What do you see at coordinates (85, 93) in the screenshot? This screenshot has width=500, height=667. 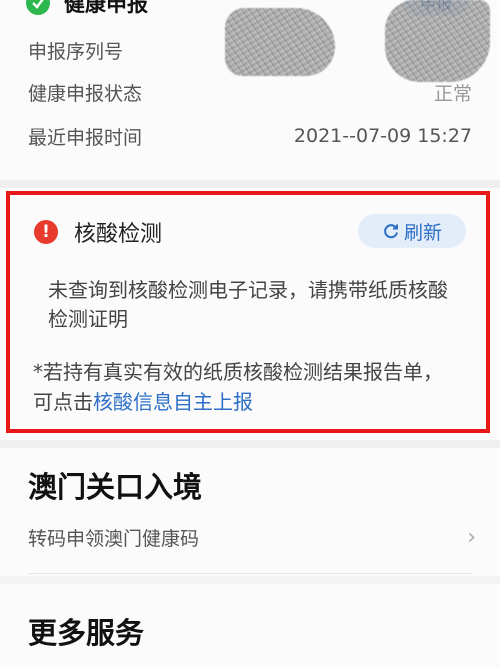 I see `declaration-status-label: 健康申报状态` at bounding box center [85, 93].